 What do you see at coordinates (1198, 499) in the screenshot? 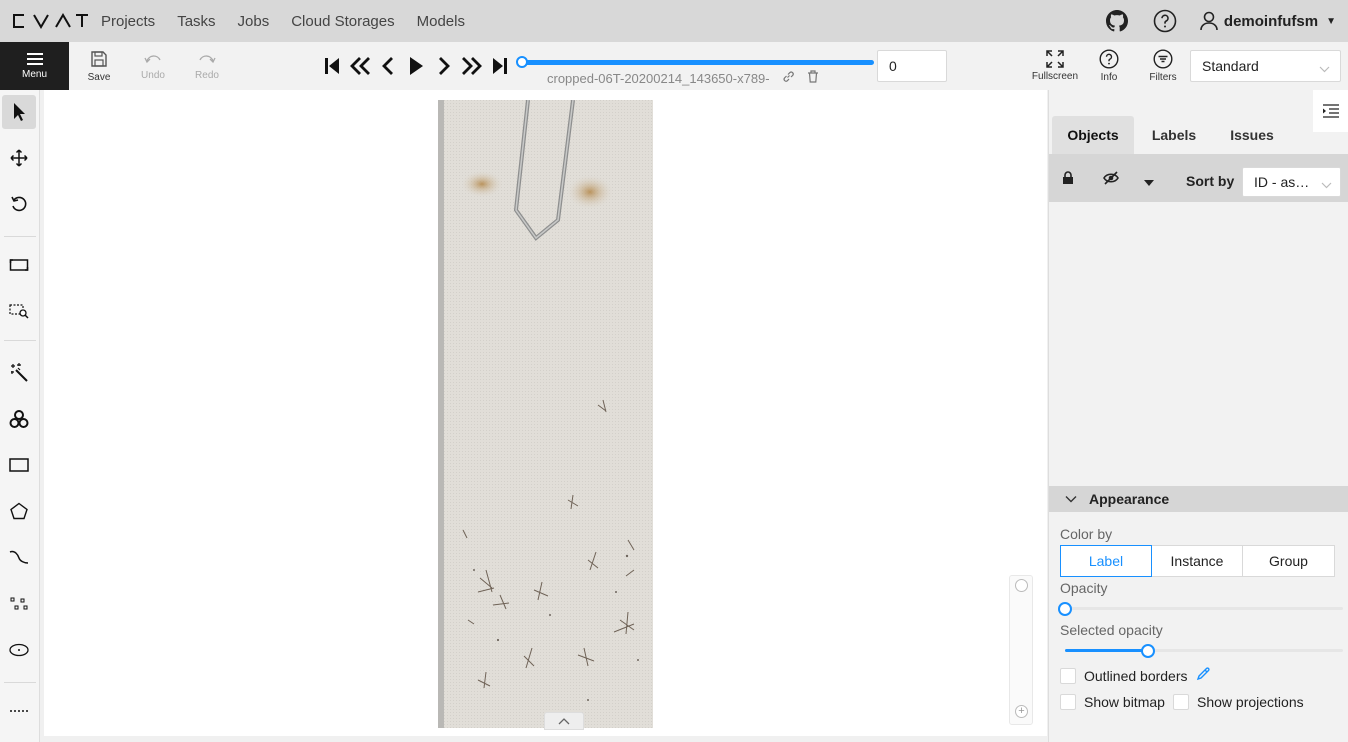
I see `appearance-header: Appearance` at bounding box center [1198, 499].